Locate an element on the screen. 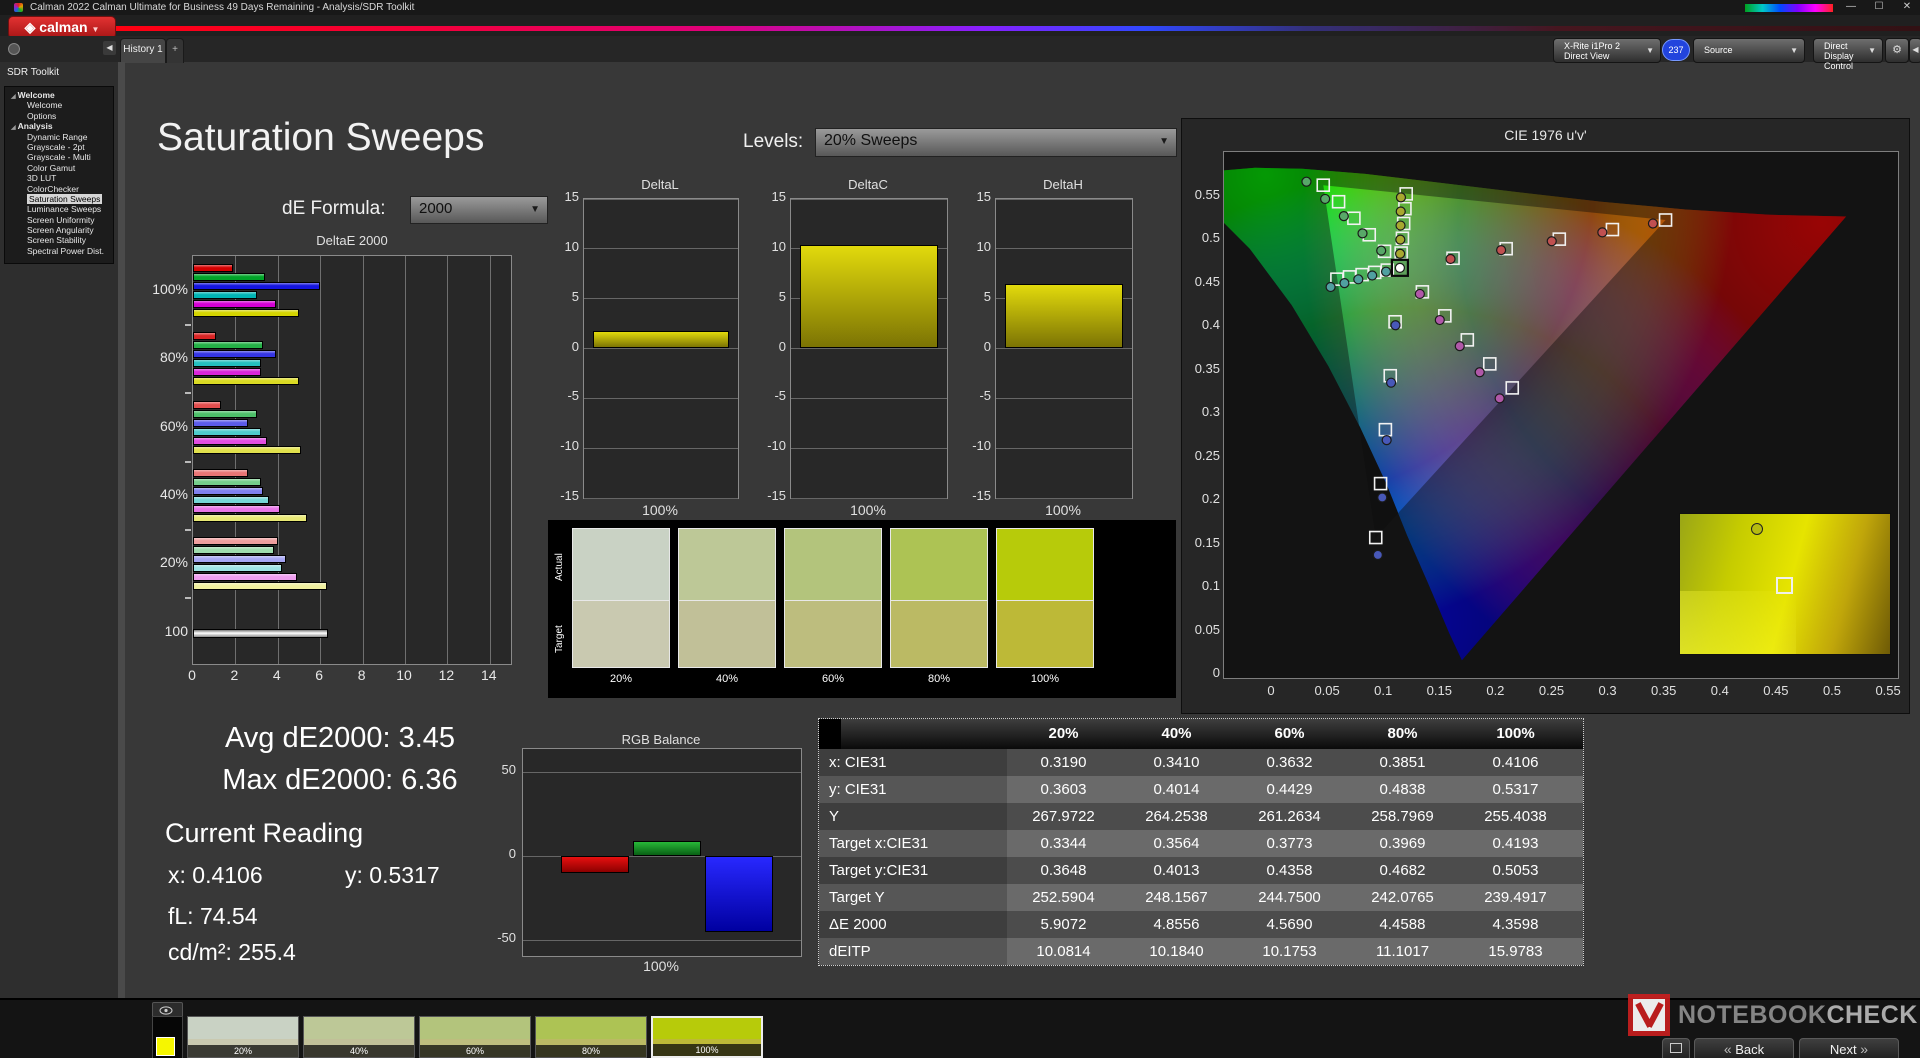 Image resolution: width=1920 pixels, height=1058 pixels. calman-logo-glyph-icon: ◈ is located at coordinates (30, 27).